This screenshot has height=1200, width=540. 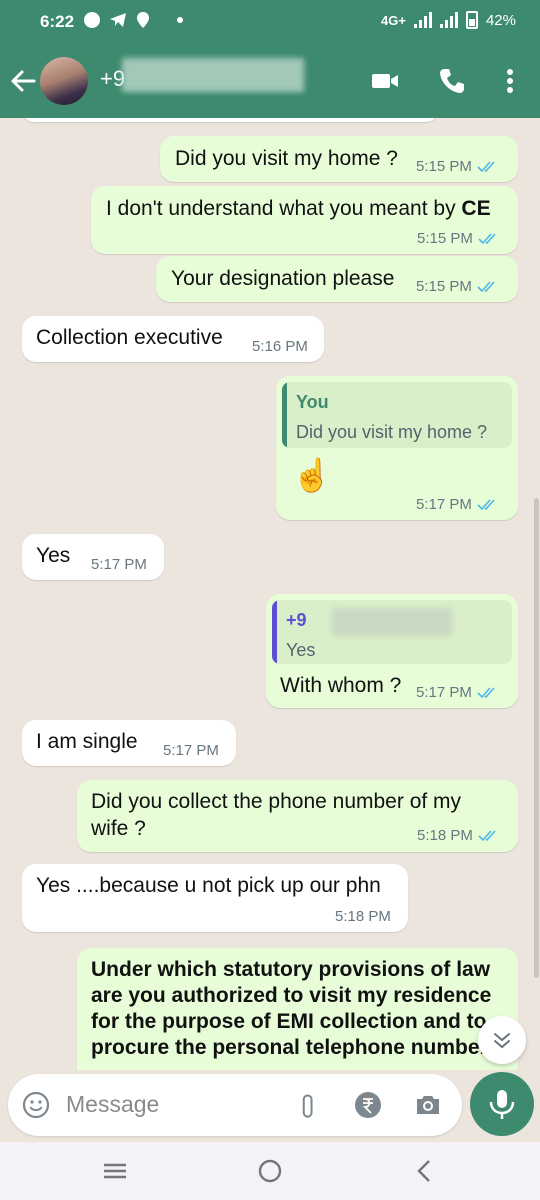 I want to click on message-bubble-outgoing: +9 Yes With whom ? 5:17 PM, so click(x=392, y=651).